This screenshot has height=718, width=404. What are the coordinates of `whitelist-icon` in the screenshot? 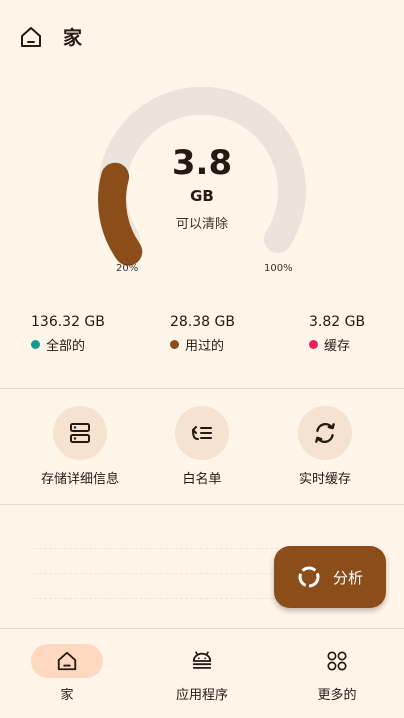 It's located at (202, 433).